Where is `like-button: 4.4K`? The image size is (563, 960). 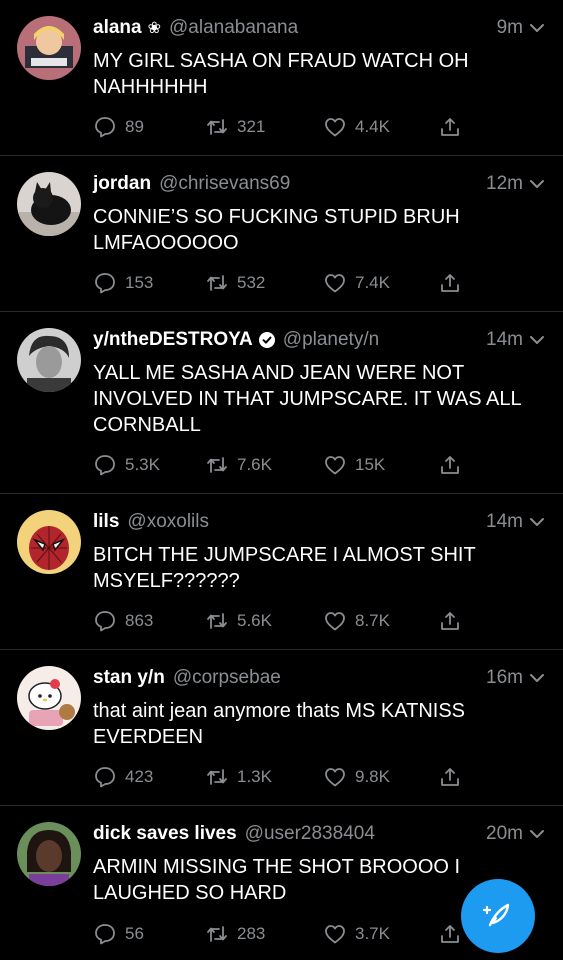 like-button: 4.4K is located at coordinates (356, 127).